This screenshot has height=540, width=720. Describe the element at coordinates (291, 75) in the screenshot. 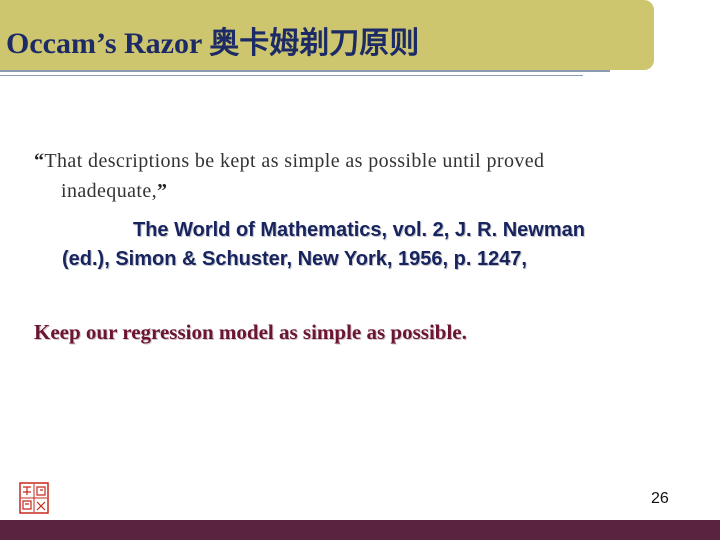

I see `title-underline-secondary` at that location.